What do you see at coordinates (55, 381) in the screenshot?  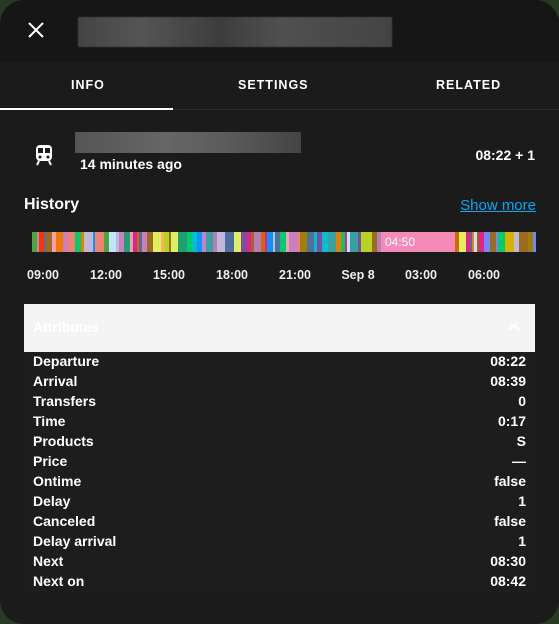 I see `attribute-label: Arrival` at bounding box center [55, 381].